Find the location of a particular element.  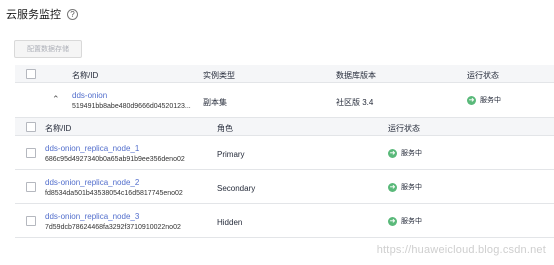

select-all-nodes-checkbox is located at coordinates (31, 127).